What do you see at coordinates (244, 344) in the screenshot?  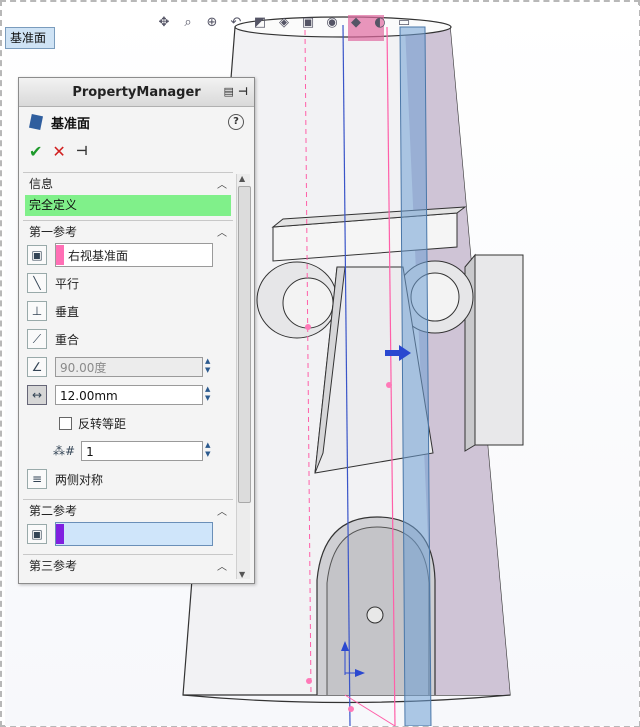 I see `scrollbar-thumb` at bounding box center [244, 344].